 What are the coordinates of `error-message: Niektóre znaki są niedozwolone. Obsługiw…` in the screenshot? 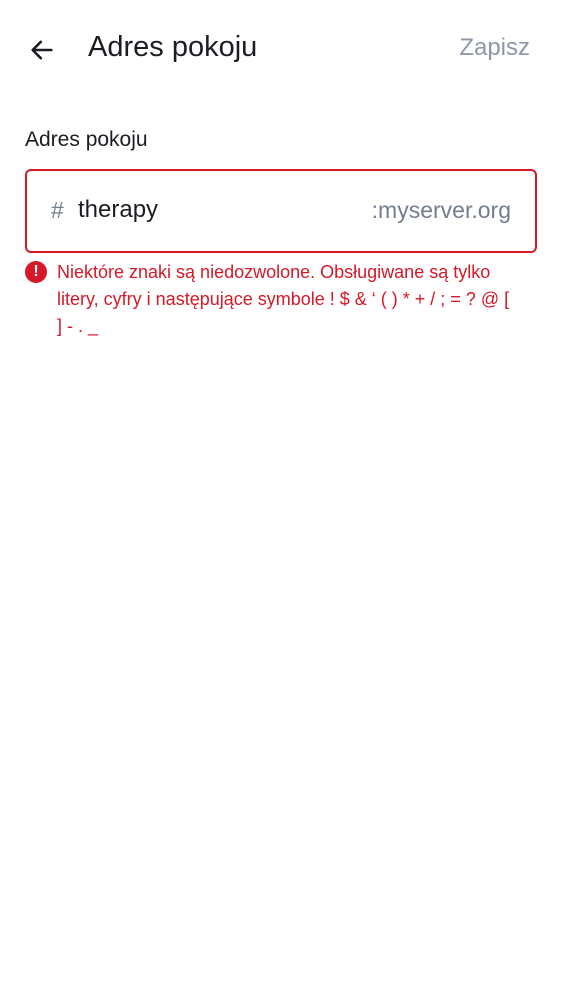 It's located at (283, 299).